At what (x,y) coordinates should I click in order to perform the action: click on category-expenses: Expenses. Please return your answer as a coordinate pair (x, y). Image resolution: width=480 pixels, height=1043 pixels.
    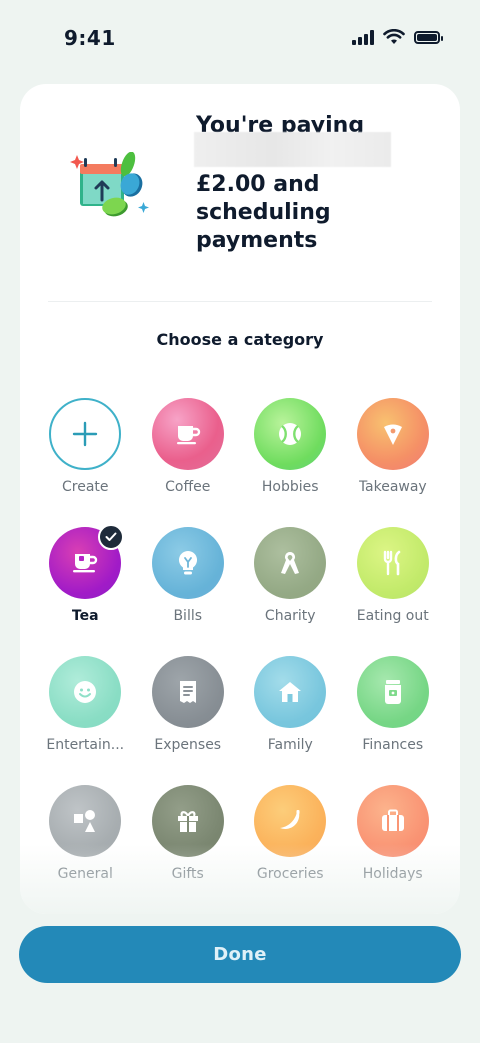
    Looking at the image, I should click on (188, 720).